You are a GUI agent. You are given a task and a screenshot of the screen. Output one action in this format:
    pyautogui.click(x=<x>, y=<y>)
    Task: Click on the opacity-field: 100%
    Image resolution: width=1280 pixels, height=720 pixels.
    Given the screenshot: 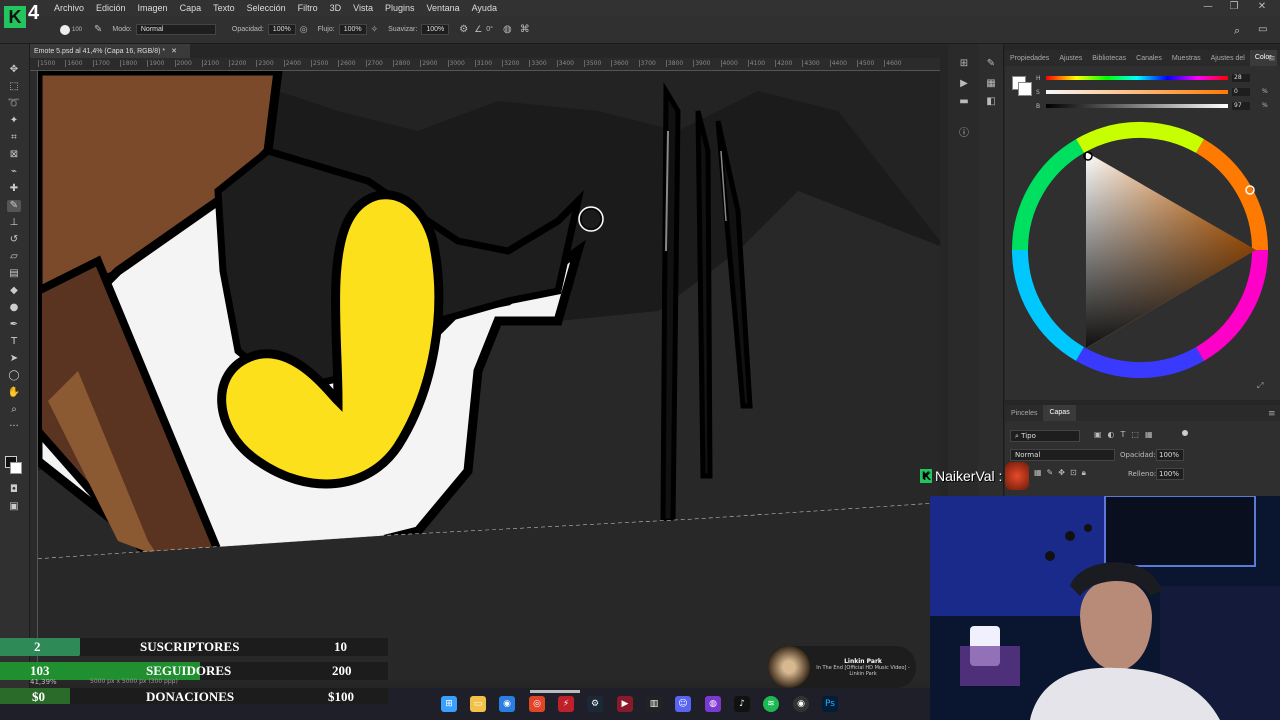 What is the action you would take?
    pyautogui.click(x=281, y=29)
    